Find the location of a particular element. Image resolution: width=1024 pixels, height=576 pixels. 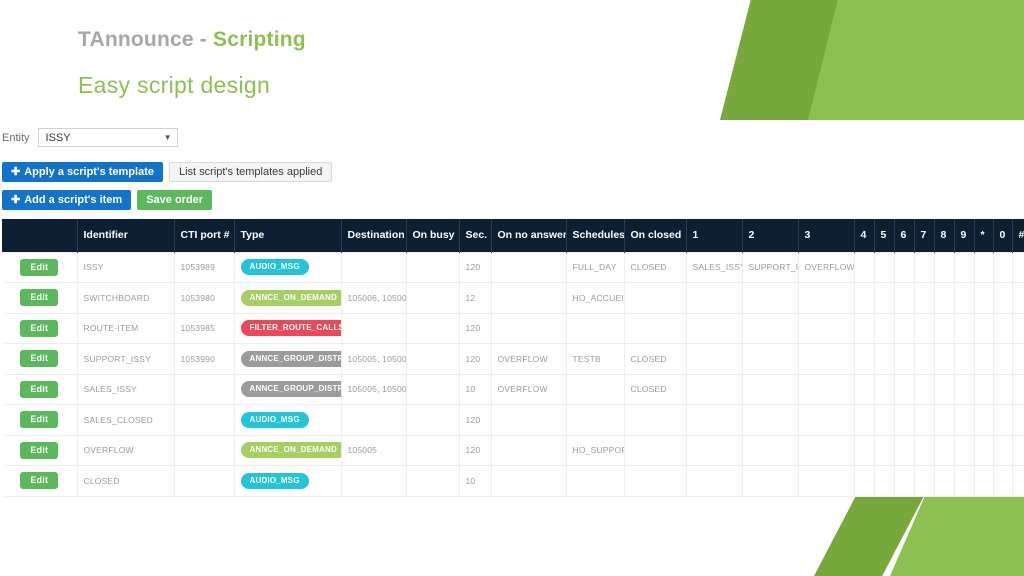

cell-type: ANNCE_GROUP_DISTRIB is located at coordinates (288, 389).